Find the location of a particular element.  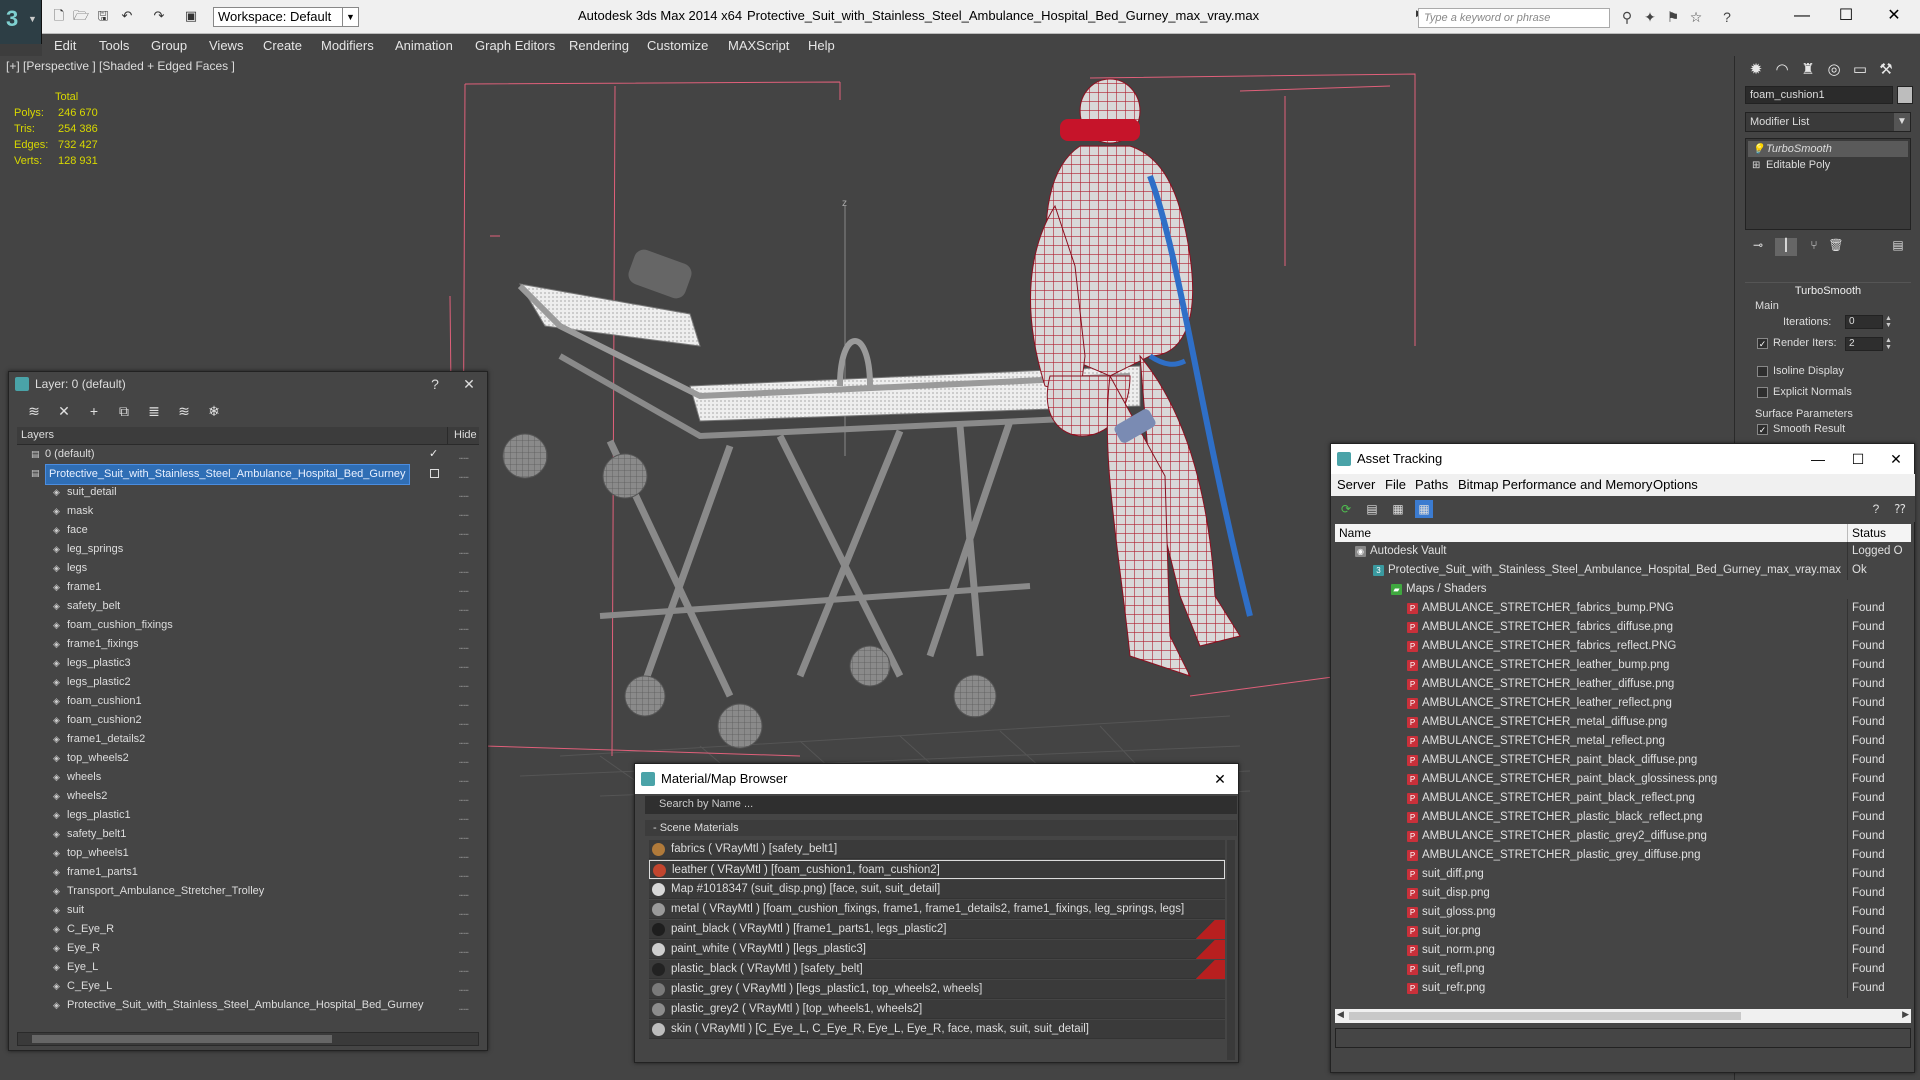

new-file-icon: 🗋 is located at coordinates (59, 16).